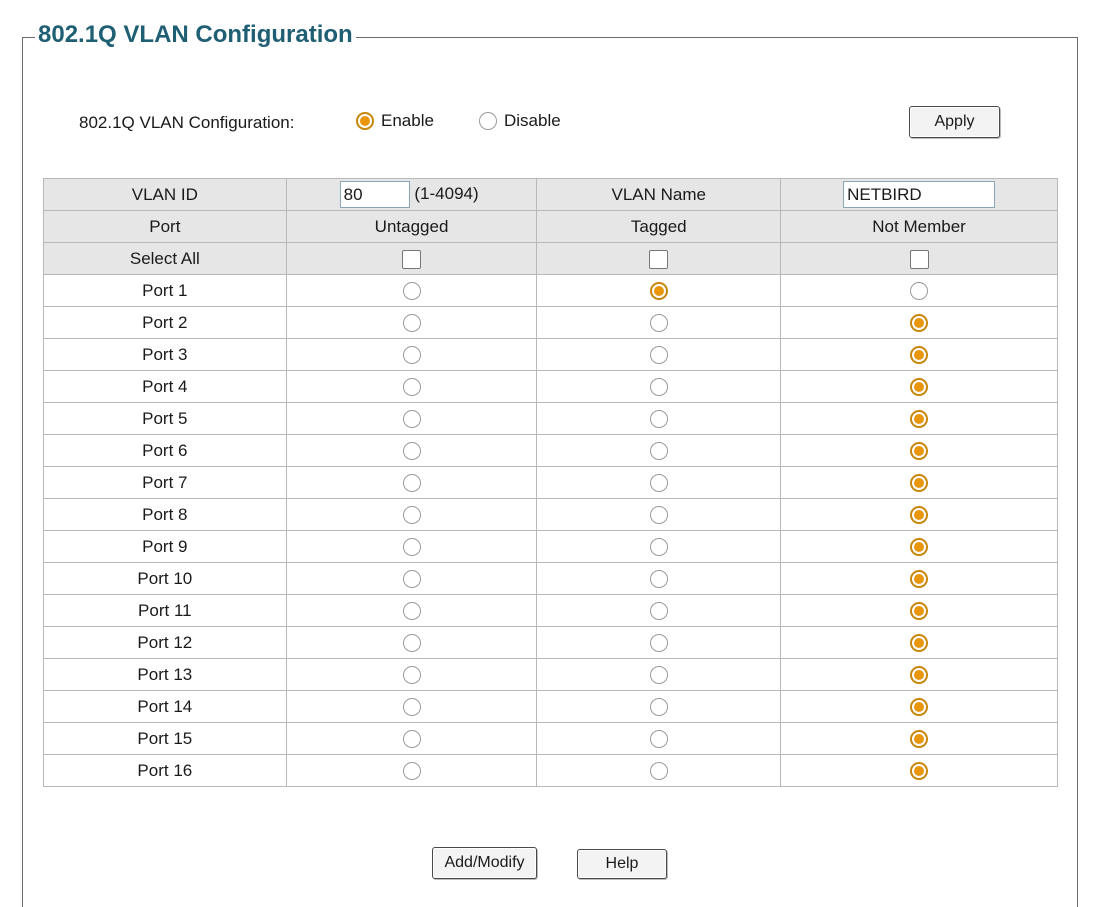 The width and height of the screenshot is (1097, 907). Describe the element at coordinates (165, 578) in the screenshot. I see `port-name: Port 10` at that location.